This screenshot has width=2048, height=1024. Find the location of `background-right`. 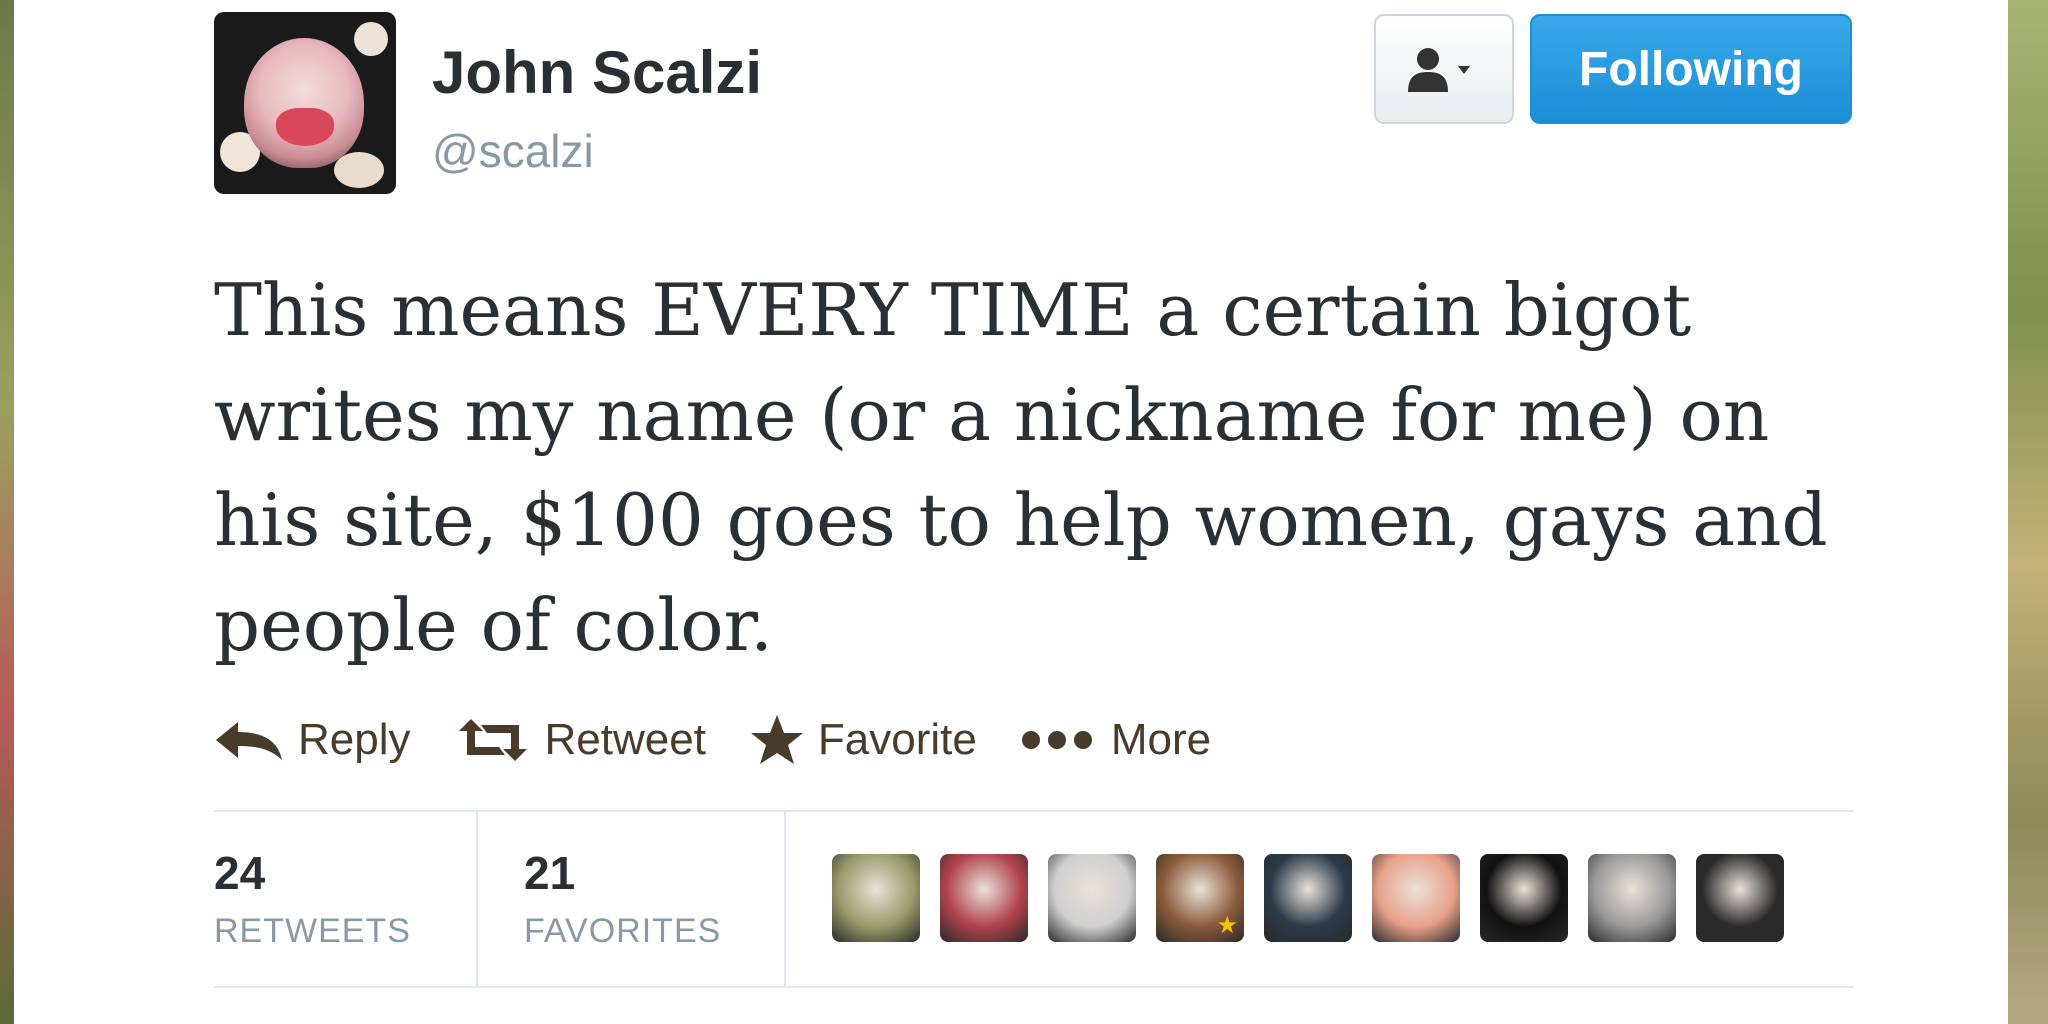

background-right is located at coordinates (2028, 512).